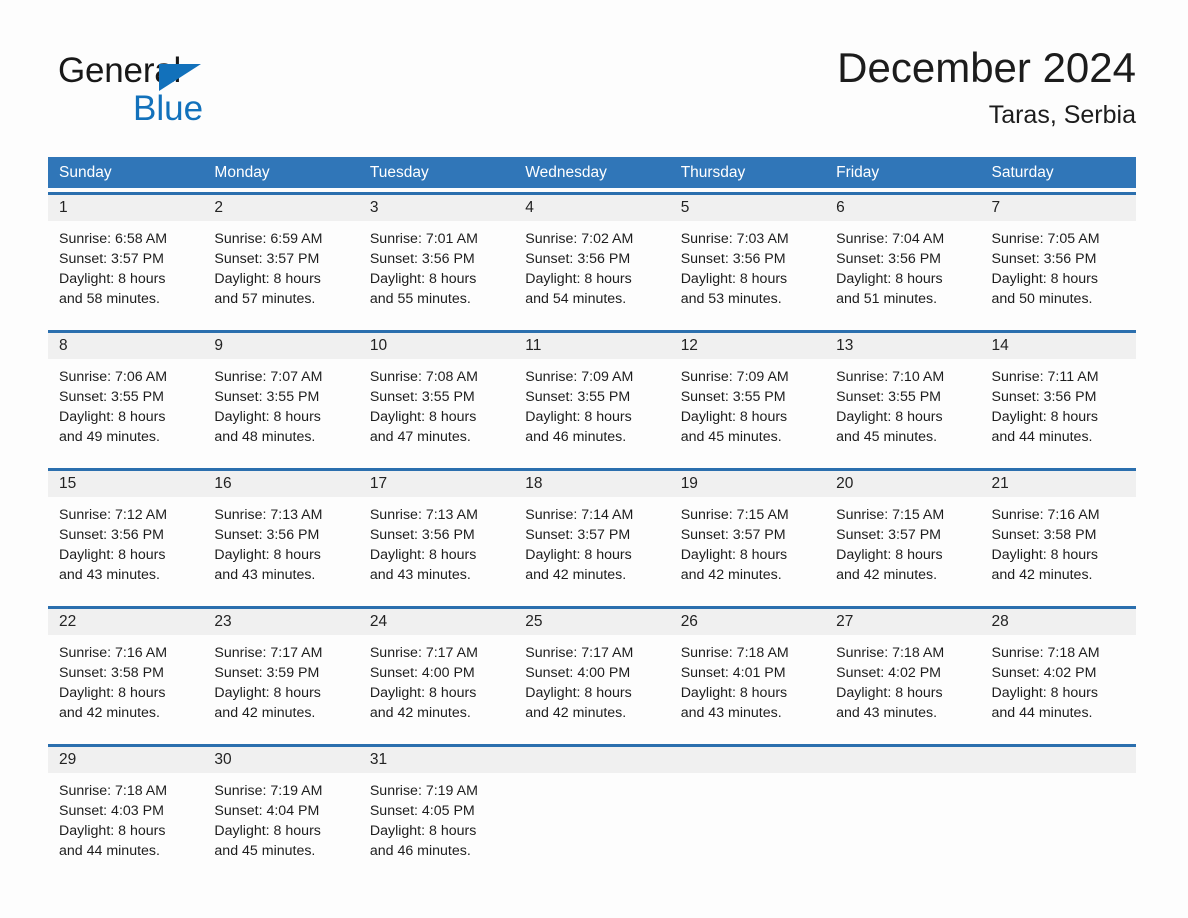 The width and height of the screenshot is (1188, 918). What do you see at coordinates (188, 92) in the screenshot?
I see `generalblue-logo: General Blue` at bounding box center [188, 92].